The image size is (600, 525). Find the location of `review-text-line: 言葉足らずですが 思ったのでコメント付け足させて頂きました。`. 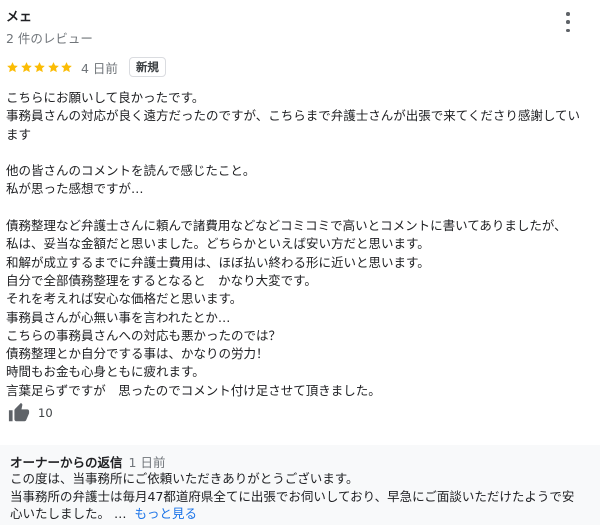

review-text-line: 言葉足らずですが 思ったのでコメント付け足させて頂きました。 is located at coordinates (193, 390).